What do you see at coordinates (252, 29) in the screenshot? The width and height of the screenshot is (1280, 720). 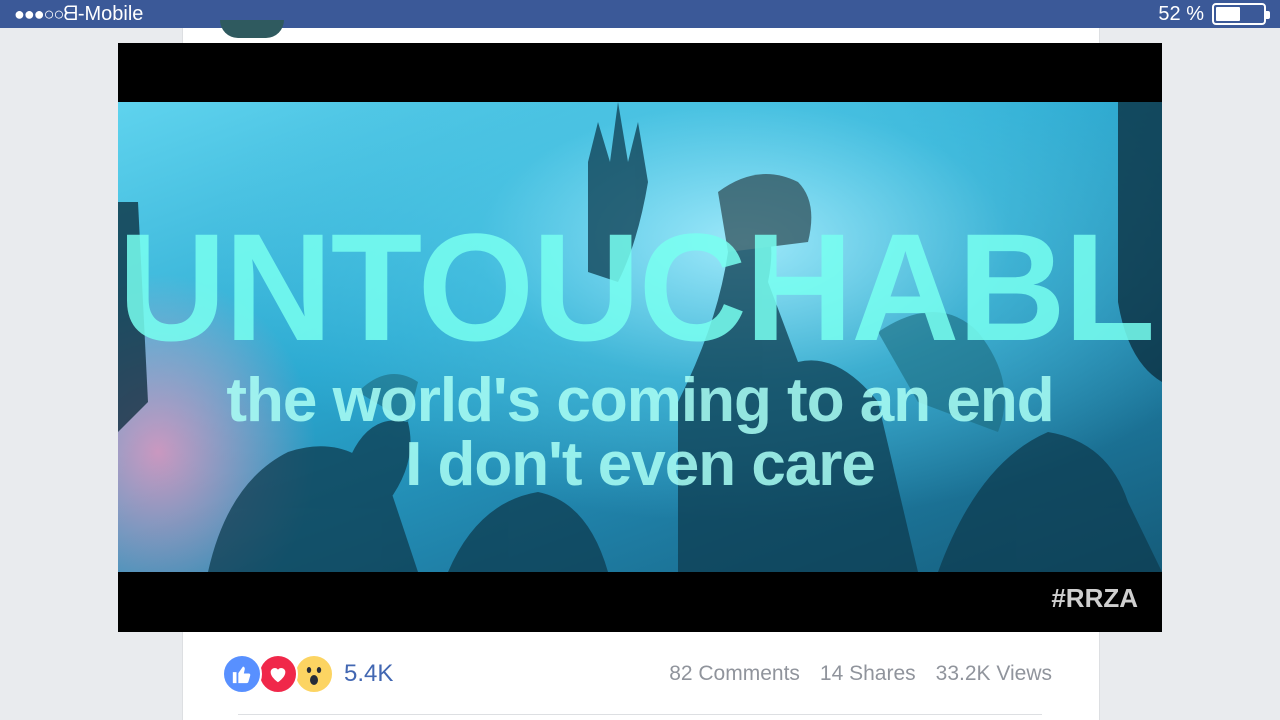 I see `avatar` at bounding box center [252, 29].